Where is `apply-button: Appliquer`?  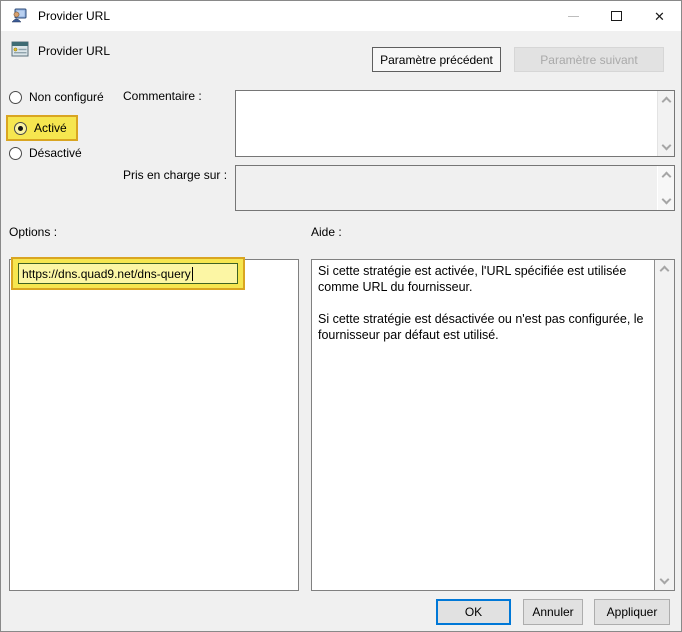
apply-button: Appliquer is located at coordinates (632, 612).